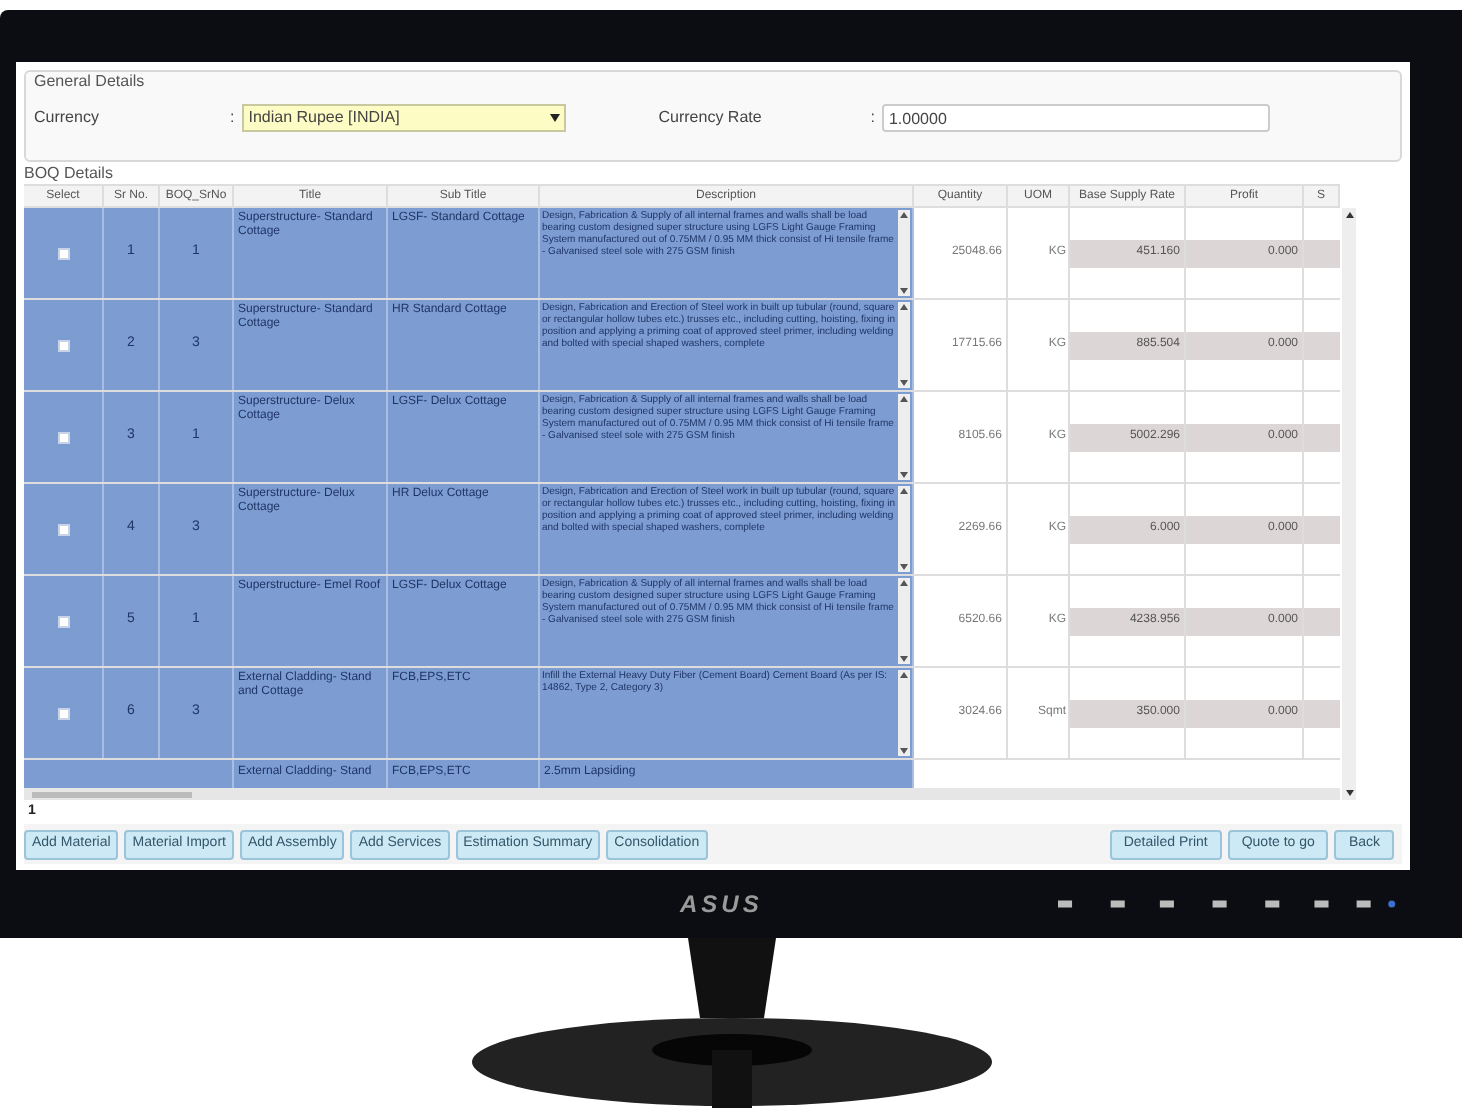 Image resolution: width=1462 pixels, height=1108 pixels. What do you see at coordinates (67, 118) in the screenshot?
I see `field-label: Currency` at bounding box center [67, 118].